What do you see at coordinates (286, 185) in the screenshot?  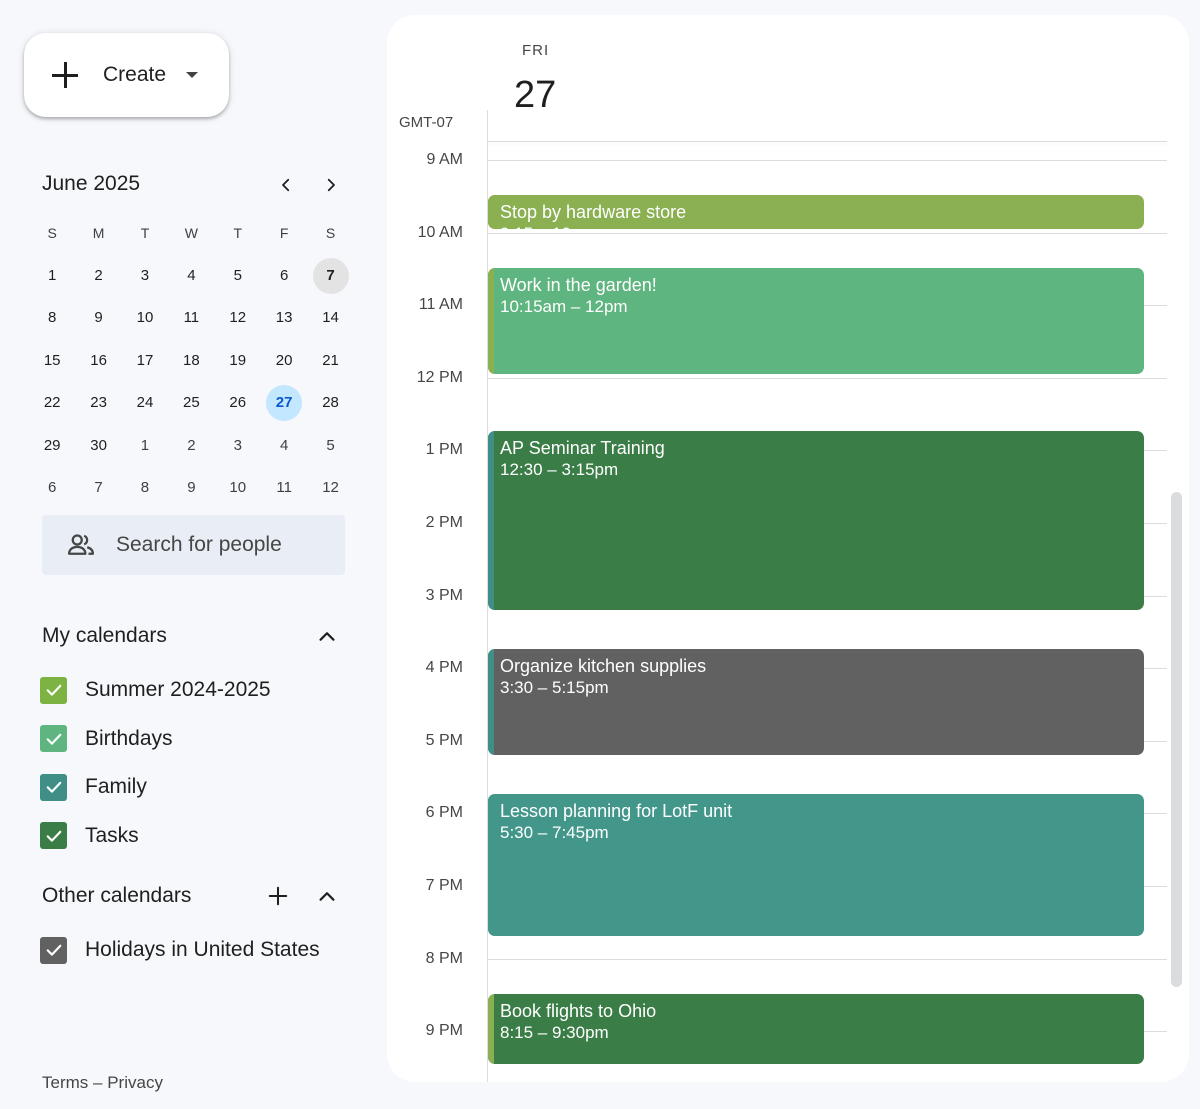 I see `previous-month-button` at bounding box center [286, 185].